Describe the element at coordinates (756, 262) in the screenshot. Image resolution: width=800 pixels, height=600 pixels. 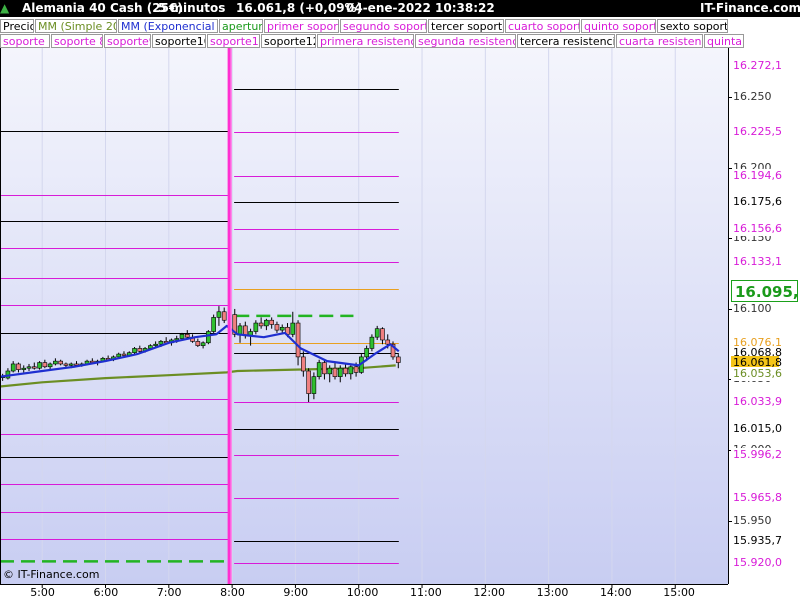
I see `price-level-label: 16.133,1` at that location.